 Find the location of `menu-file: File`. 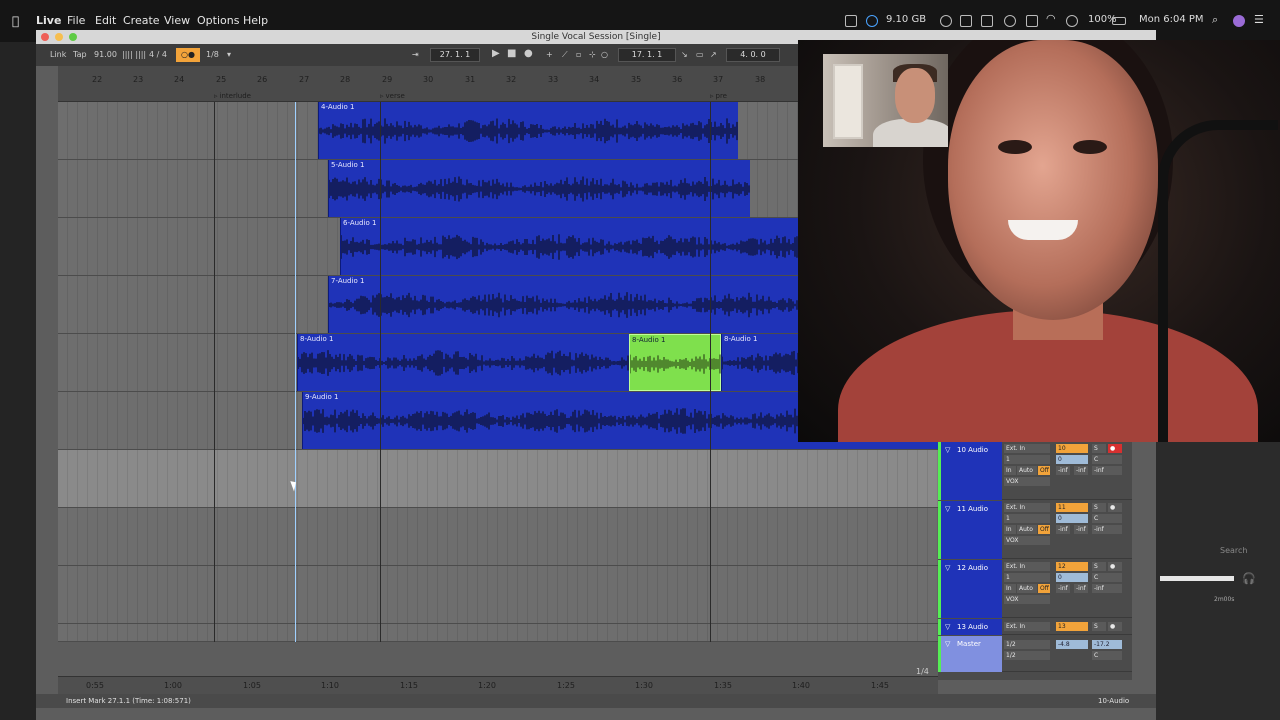

menu-file: File is located at coordinates (76, 20).